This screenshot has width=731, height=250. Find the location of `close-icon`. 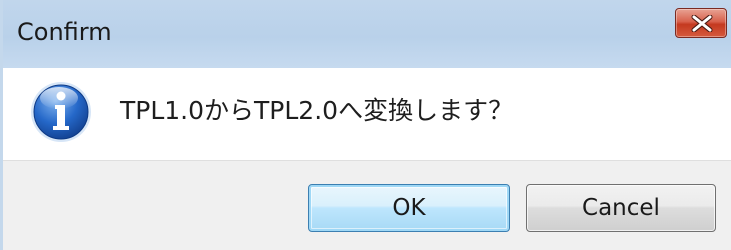

close-icon is located at coordinates (702, 23).